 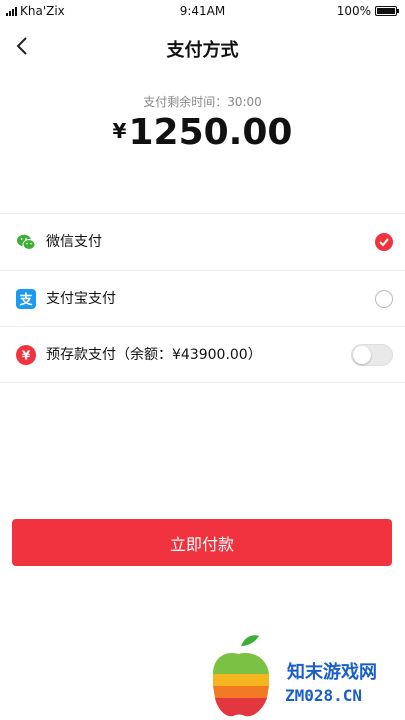 I want to click on watermark-url: ZM028.CN, so click(x=324, y=695).